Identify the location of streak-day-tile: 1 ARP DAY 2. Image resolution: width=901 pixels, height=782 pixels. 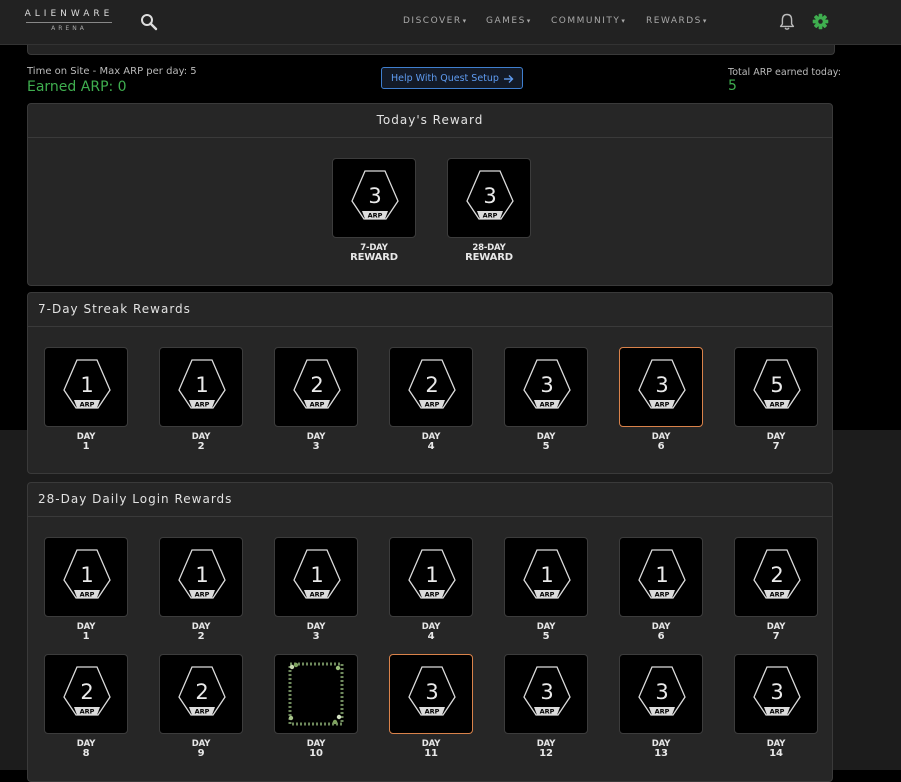
(201, 399).